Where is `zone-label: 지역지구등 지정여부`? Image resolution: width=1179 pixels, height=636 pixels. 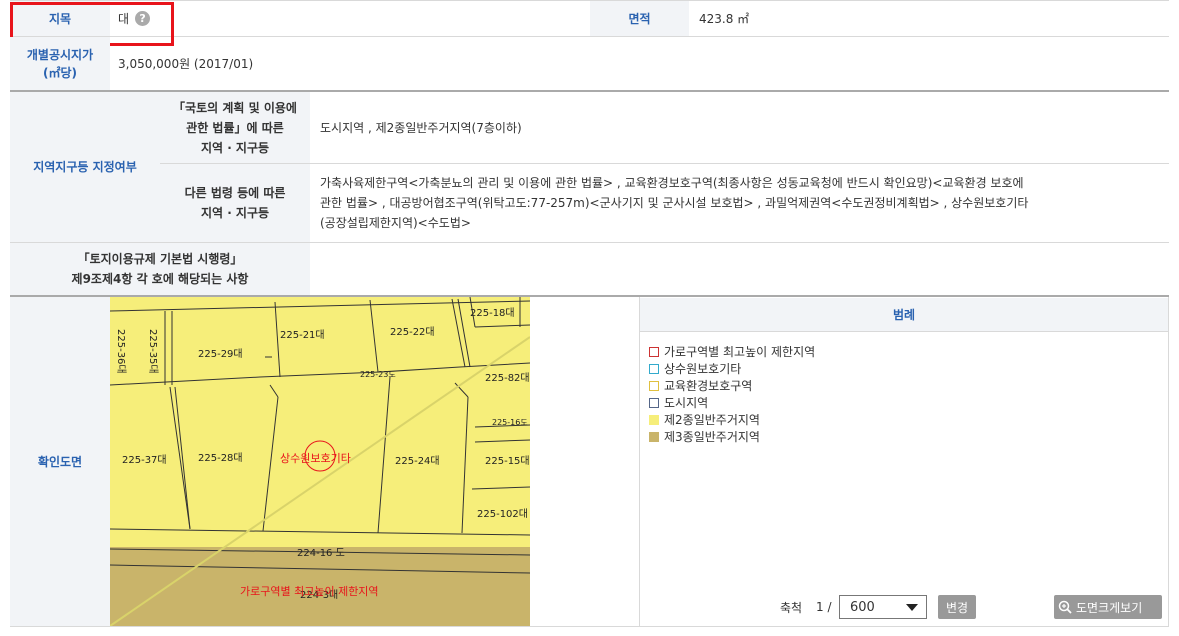
zone-label: 지역지구등 지정여부 is located at coordinates (85, 167).